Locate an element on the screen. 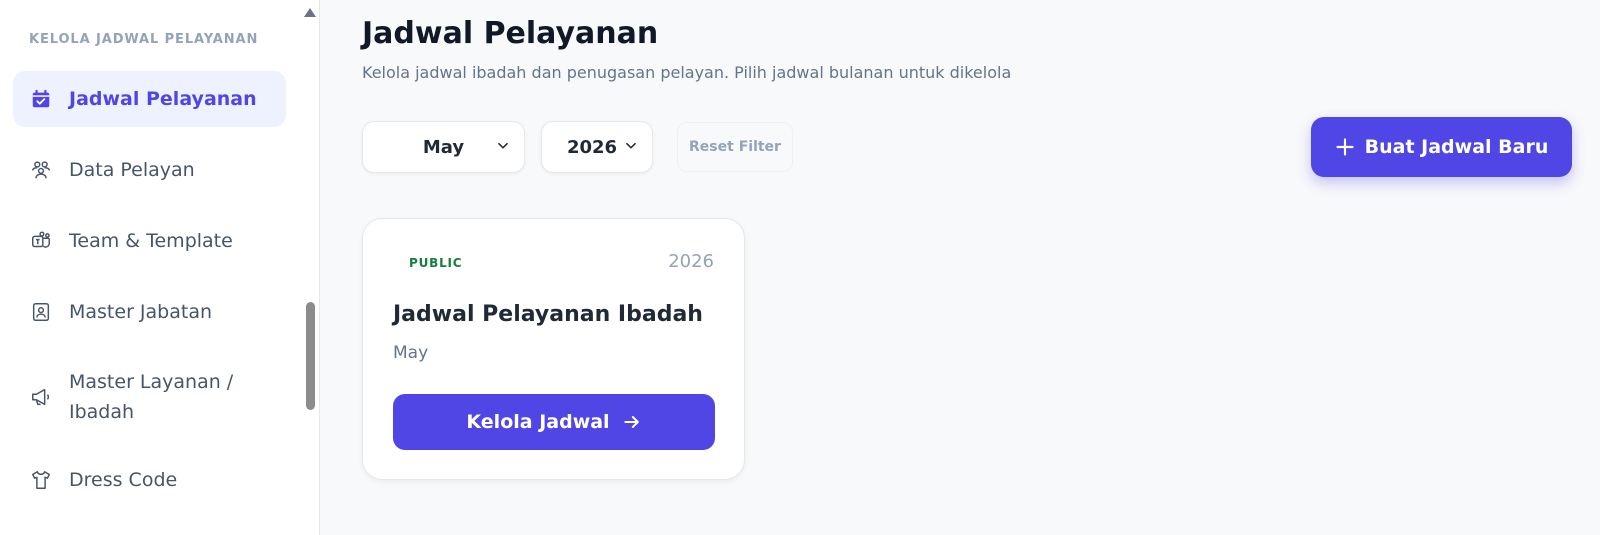  create-schedule-button: Buat Jadwal Baru is located at coordinates (1441, 147).